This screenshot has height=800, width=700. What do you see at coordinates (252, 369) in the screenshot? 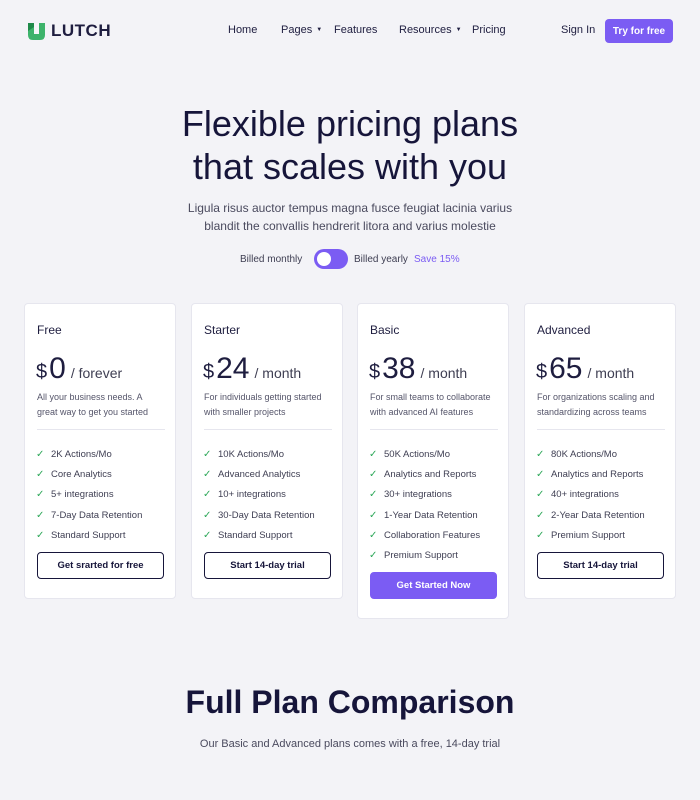
I see `plan-price: $ 24 / month` at bounding box center [252, 369].